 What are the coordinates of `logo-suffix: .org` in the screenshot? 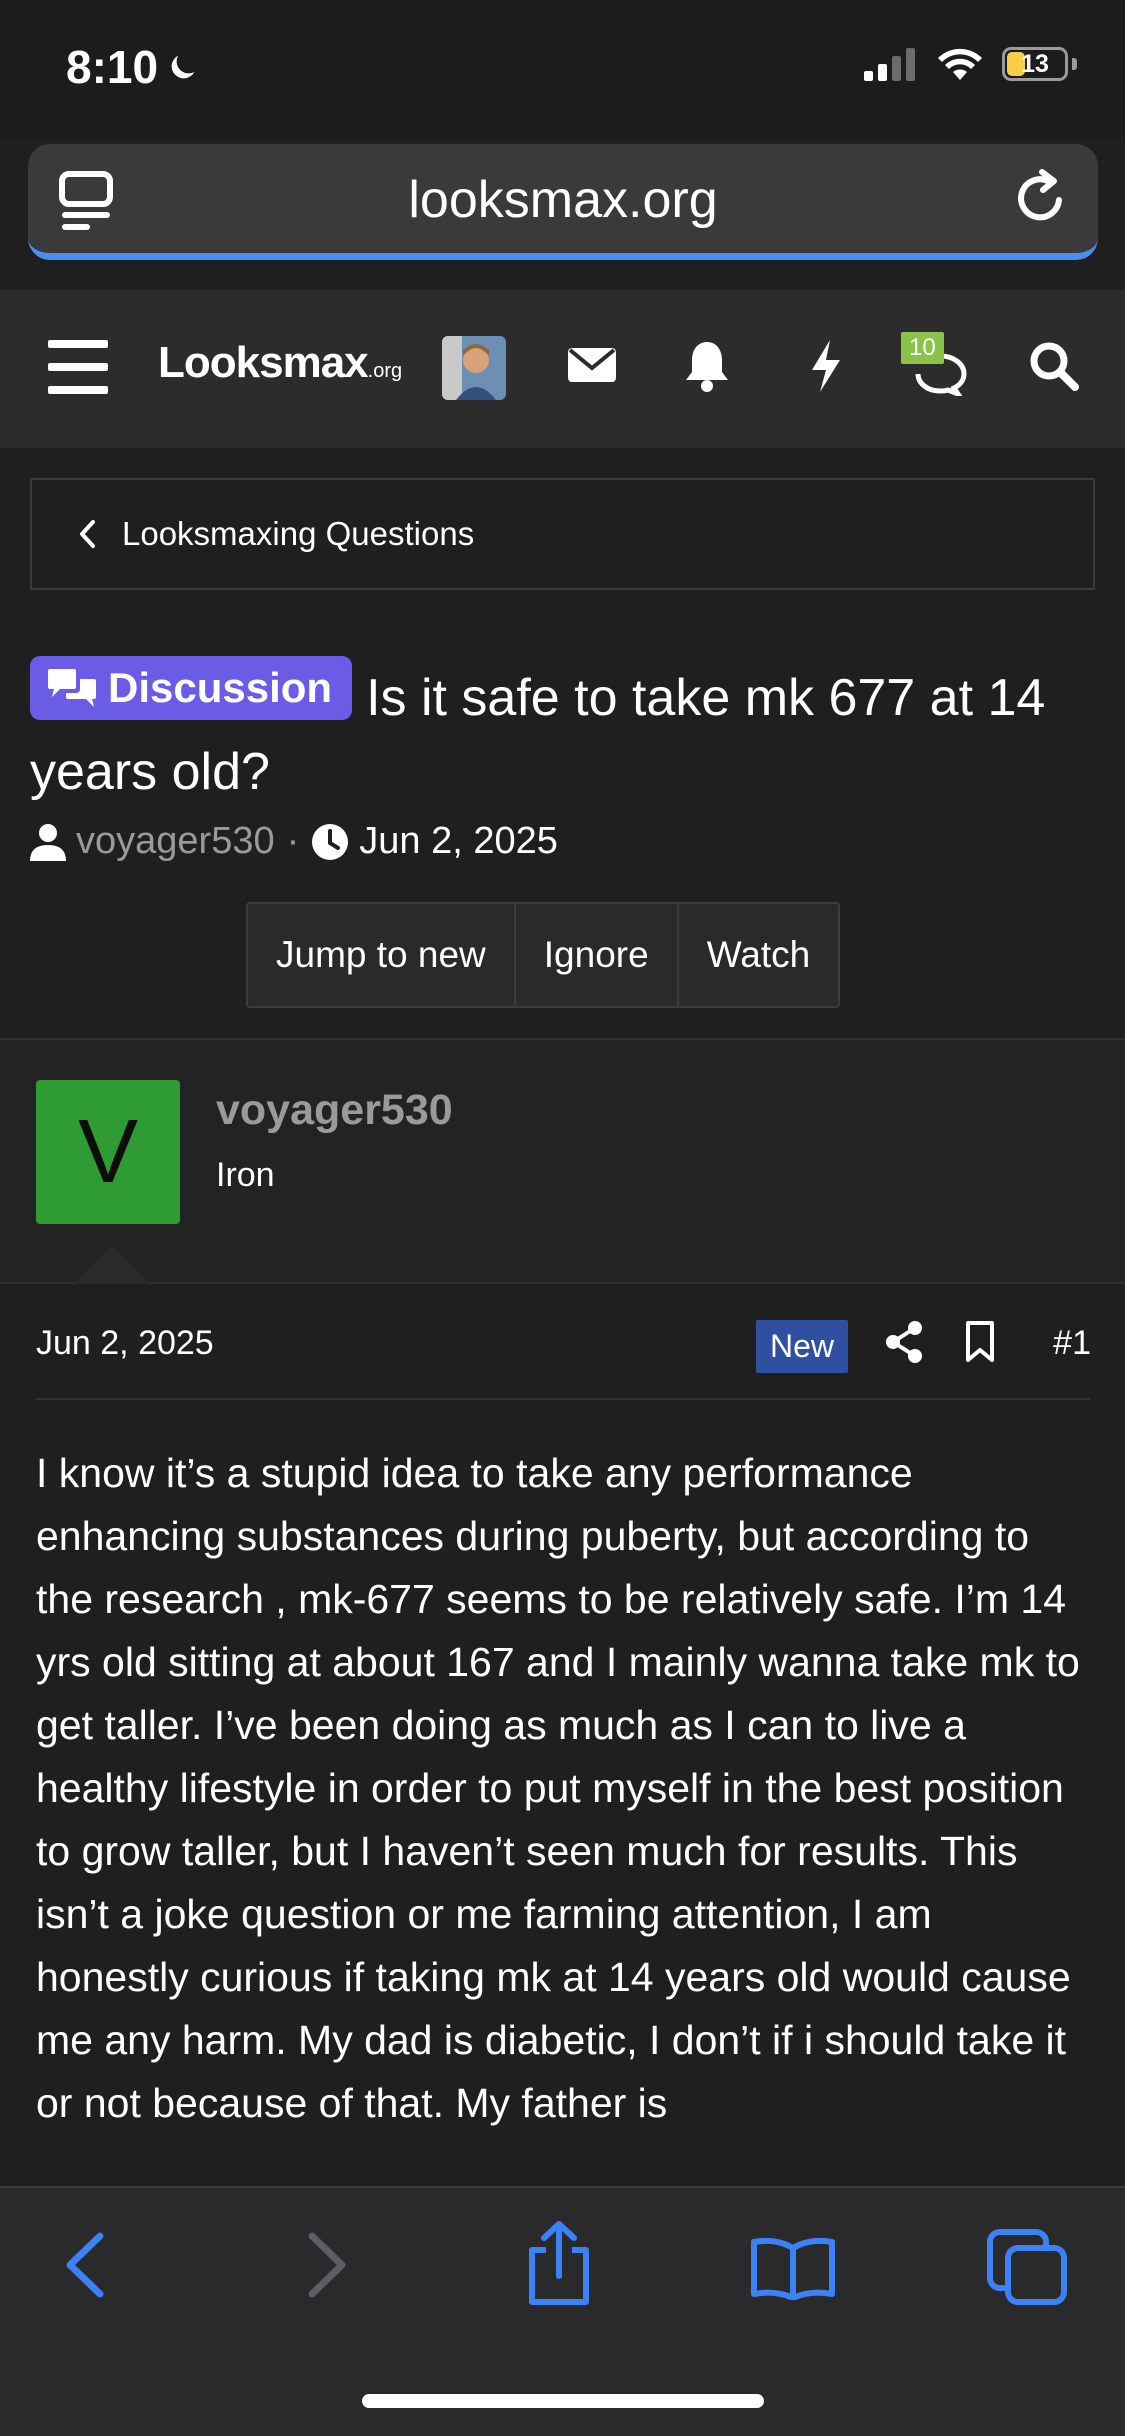 It's located at (385, 371).